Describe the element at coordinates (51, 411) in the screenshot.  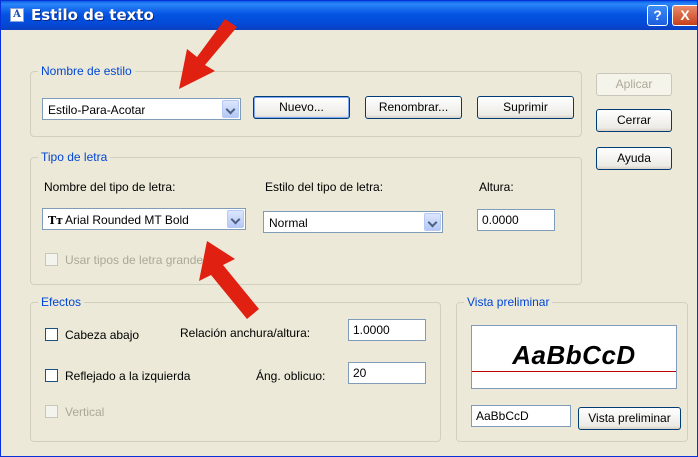
I see `vertical-checkbox` at that location.